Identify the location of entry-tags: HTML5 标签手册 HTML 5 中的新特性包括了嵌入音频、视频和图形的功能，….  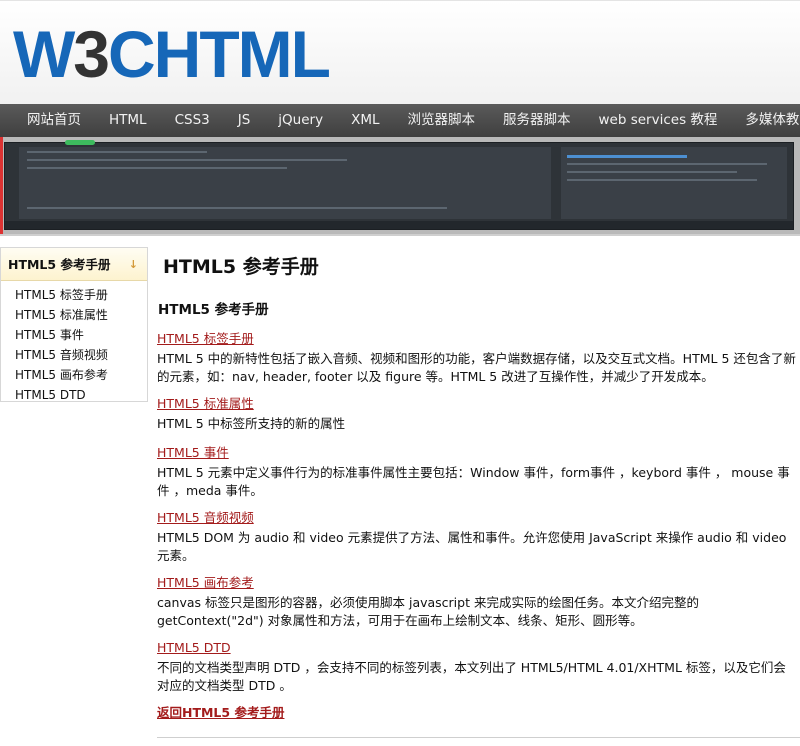
(477, 358).